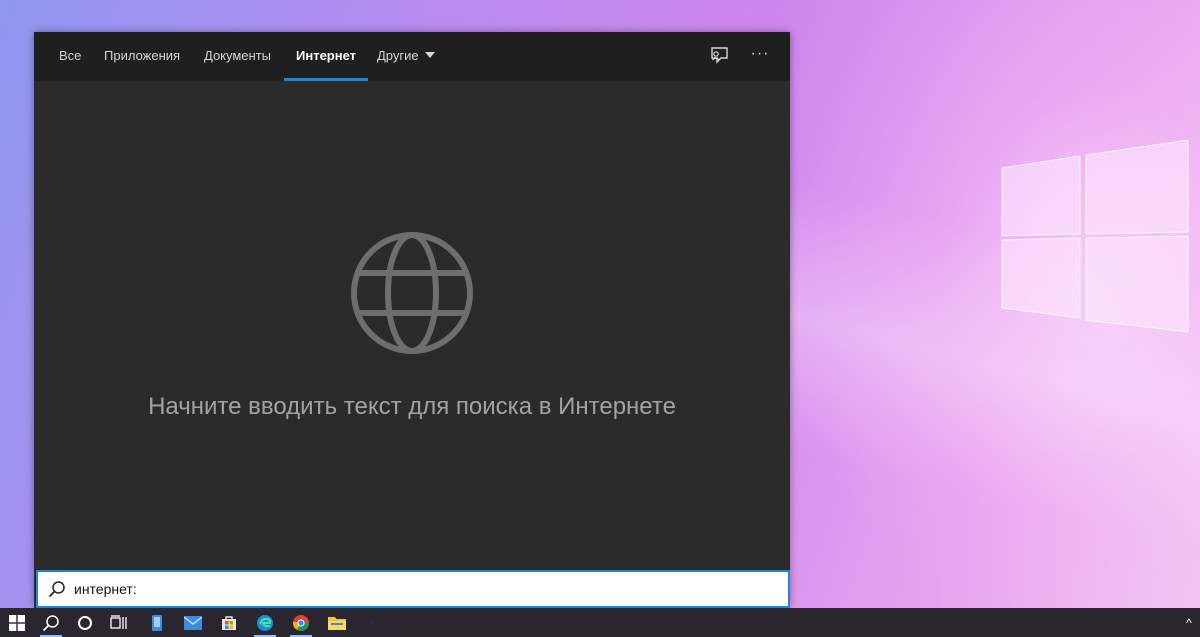 This screenshot has width=1200, height=637. I want to click on tab-web: Интернет, so click(326, 56).